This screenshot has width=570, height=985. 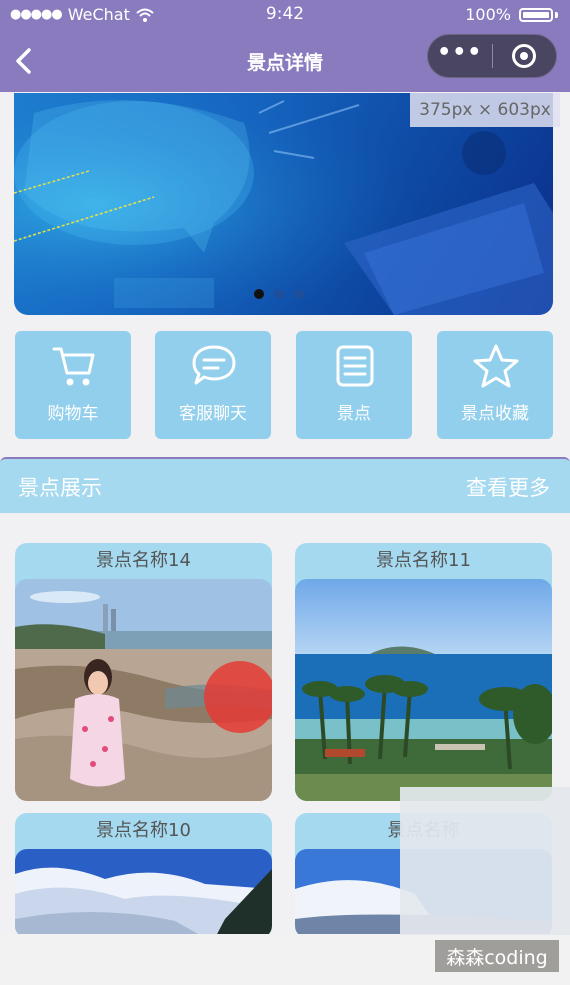 What do you see at coordinates (536, 14) in the screenshot?
I see `battery-icon` at bounding box center [536, 14].